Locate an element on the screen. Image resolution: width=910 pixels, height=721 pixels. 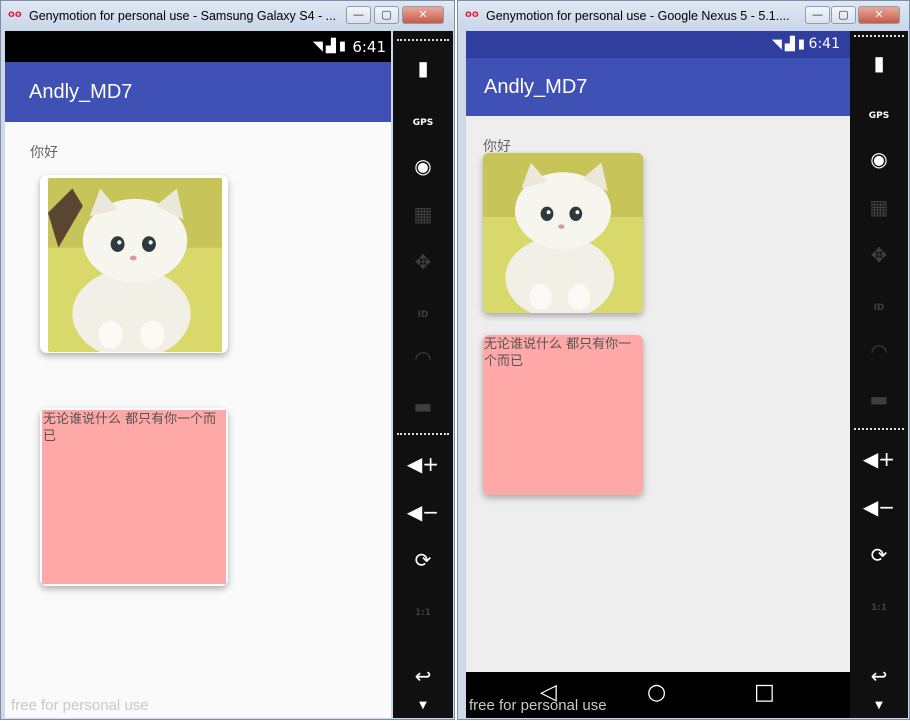
greeting-text: 你好 is located at coordinates (44, 153).